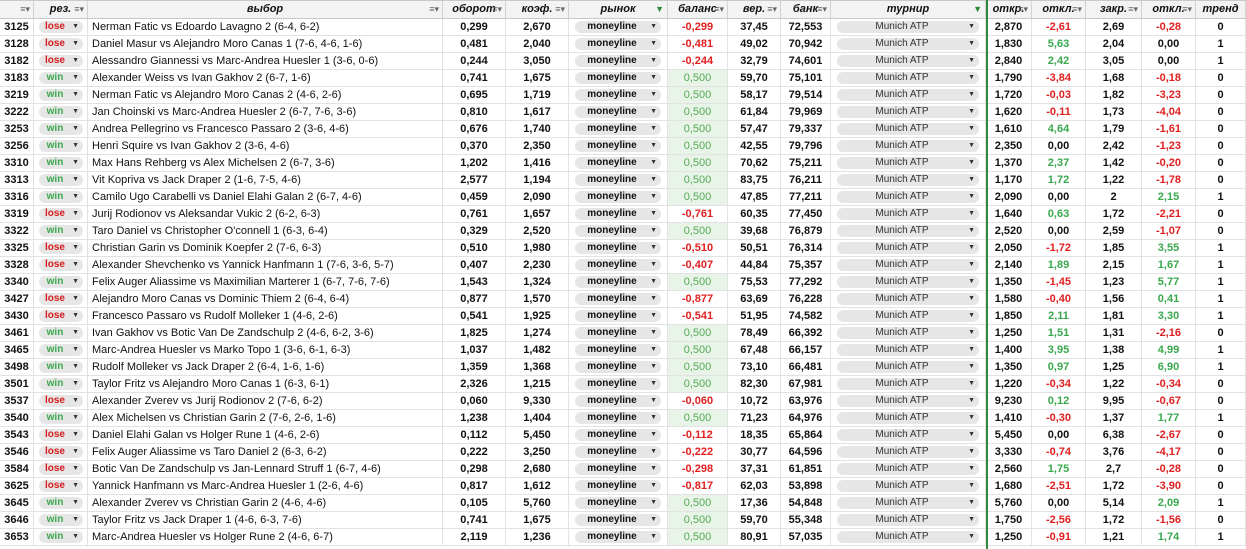 Image resolution: width=1246 pixels, height=549 pixels. Describe the element at coordinates (754, 9) in the screenshot. I see `header-prob: вер. ≡▾` at that location.